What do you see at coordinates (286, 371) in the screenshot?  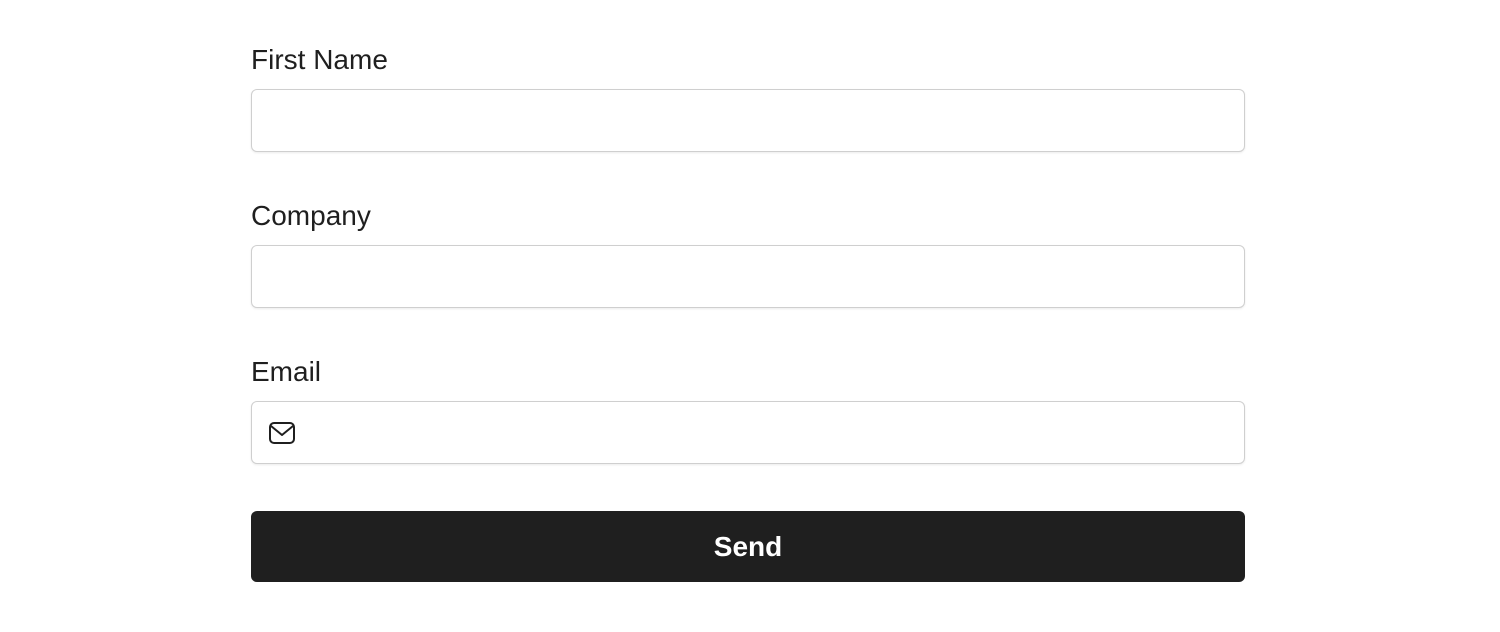 I see `email-label: Email` at bounding box center [286, 371].